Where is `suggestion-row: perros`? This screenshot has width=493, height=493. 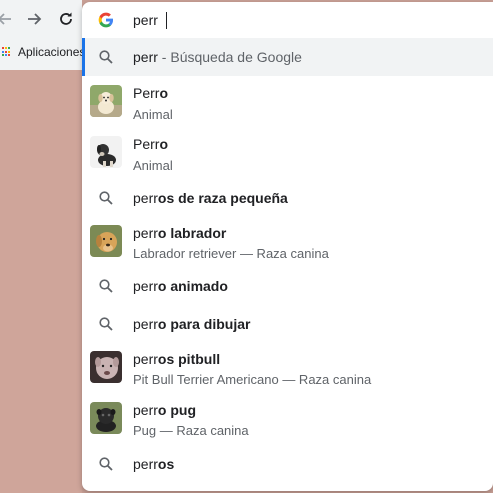
suggestion-row: perros is located at coordinates (287, 464).